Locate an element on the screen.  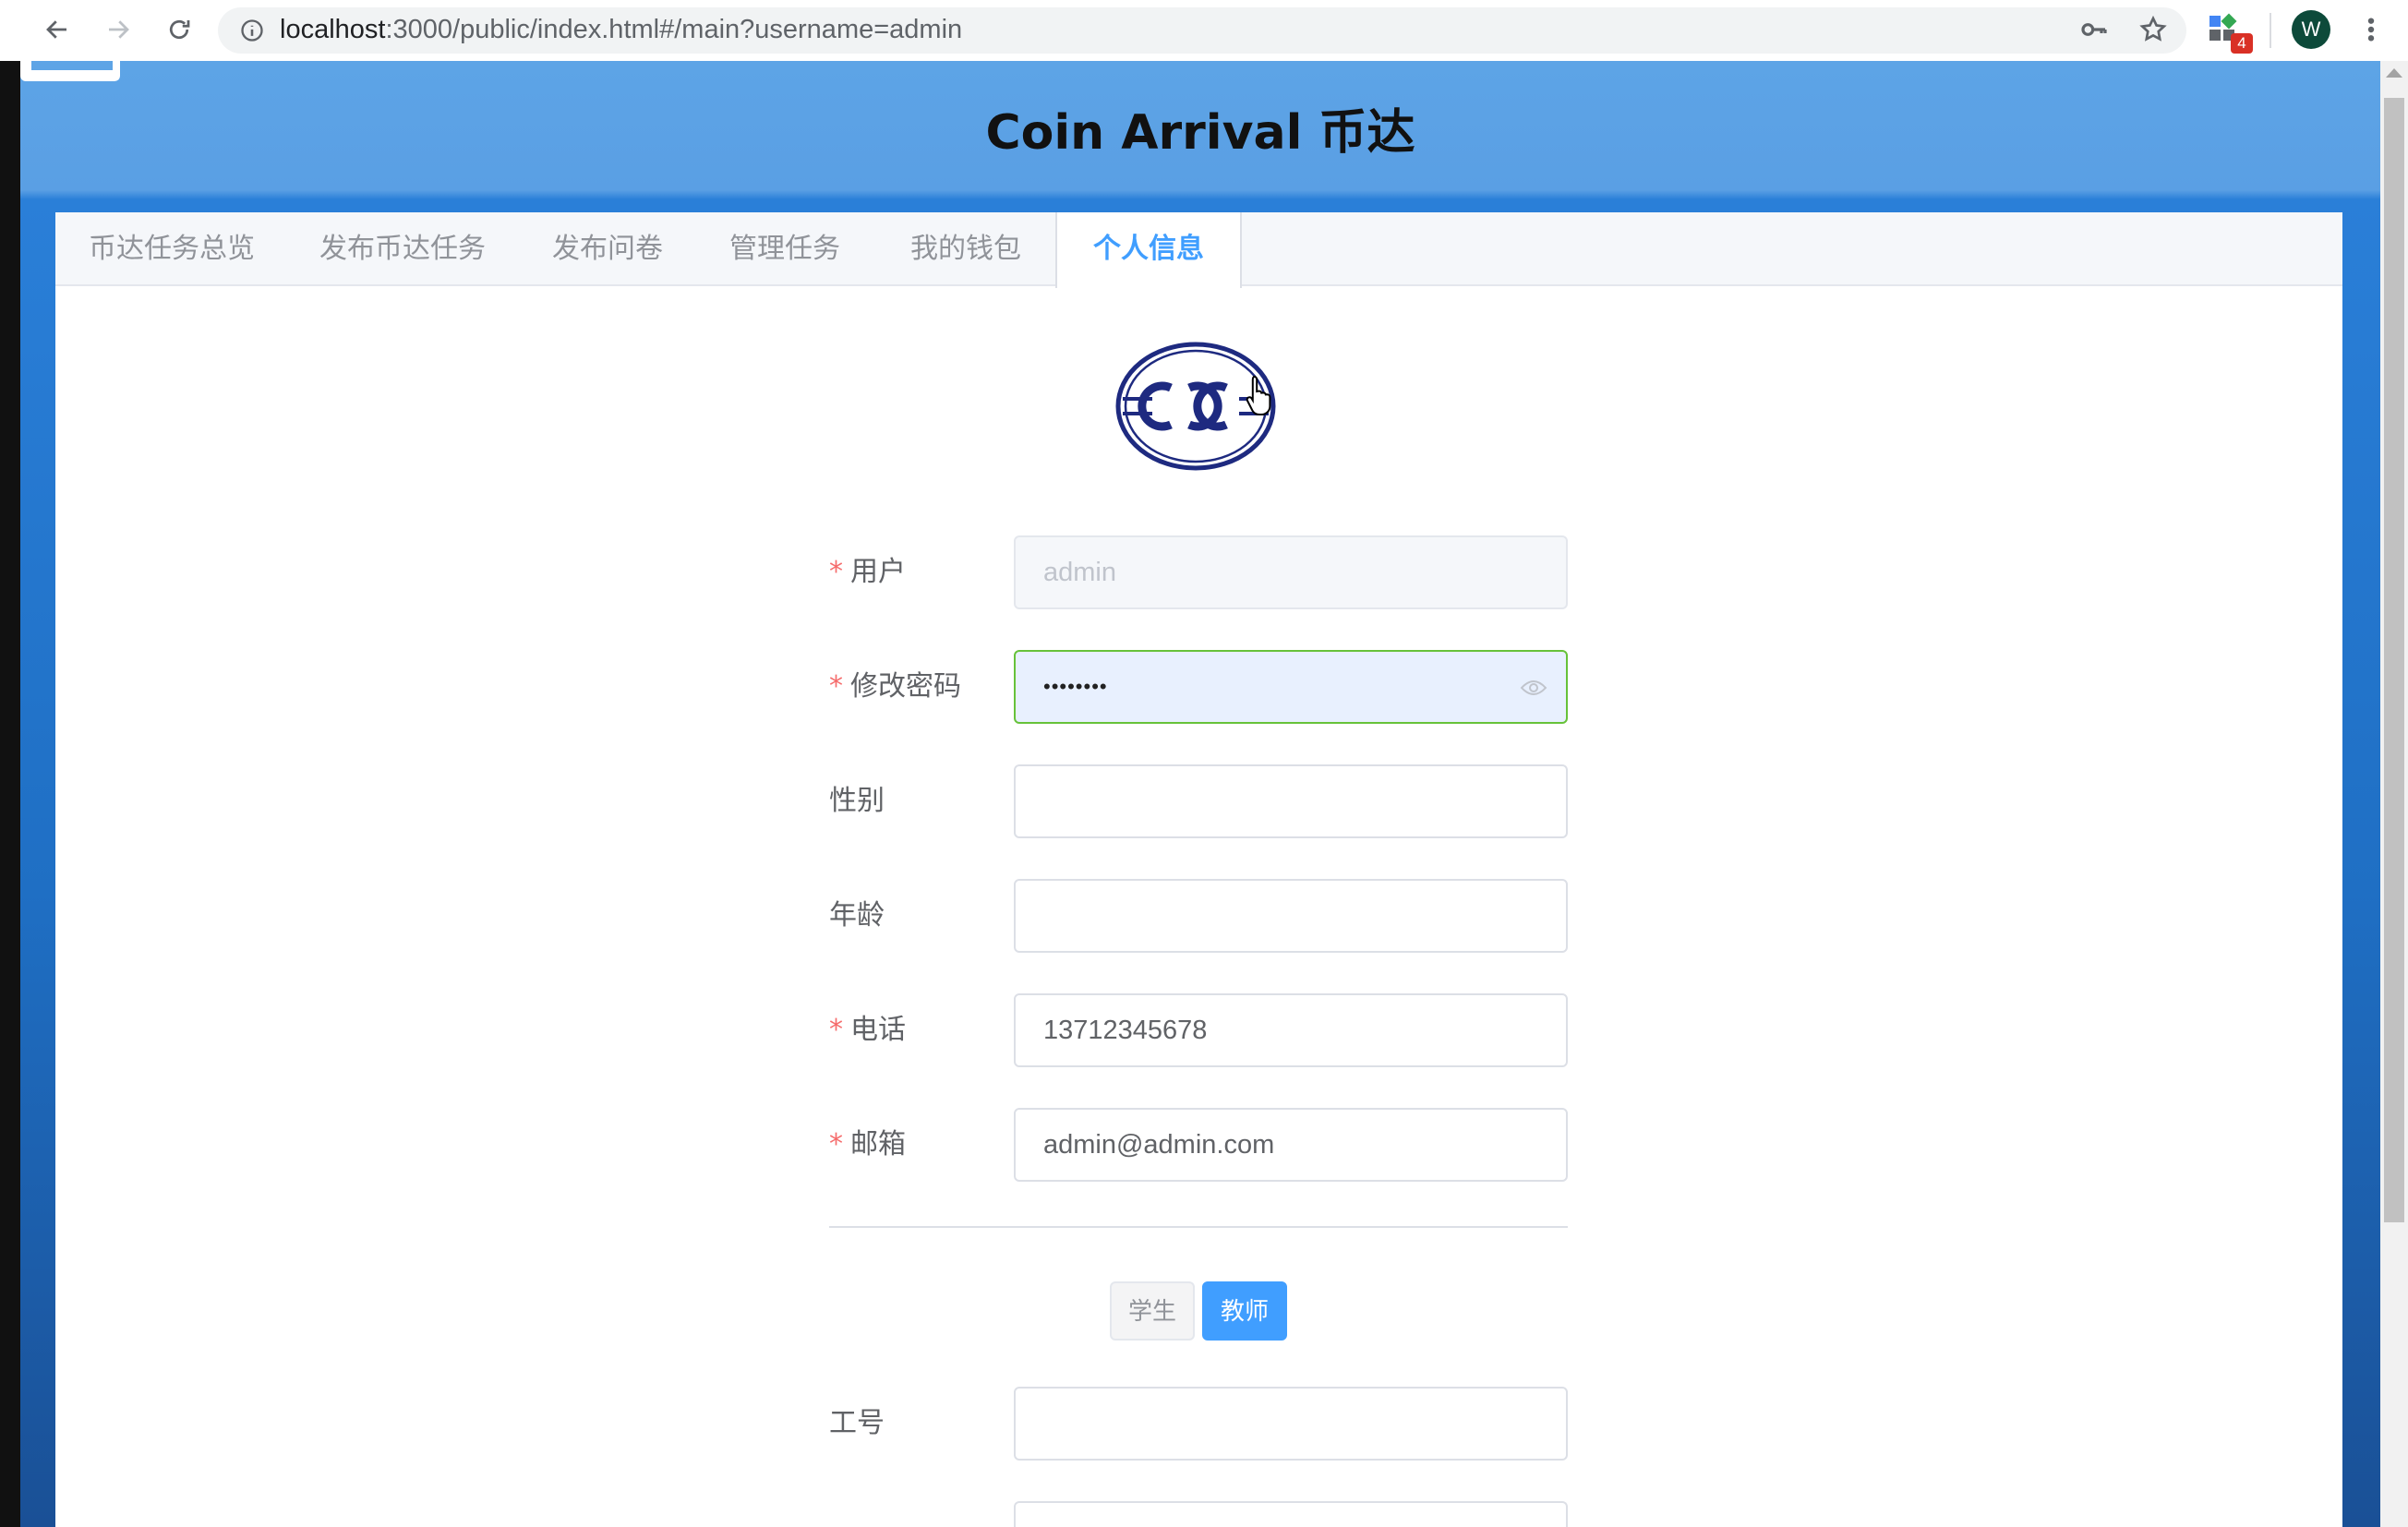
forward-arrow-icon is located at coordinates (119, 30).